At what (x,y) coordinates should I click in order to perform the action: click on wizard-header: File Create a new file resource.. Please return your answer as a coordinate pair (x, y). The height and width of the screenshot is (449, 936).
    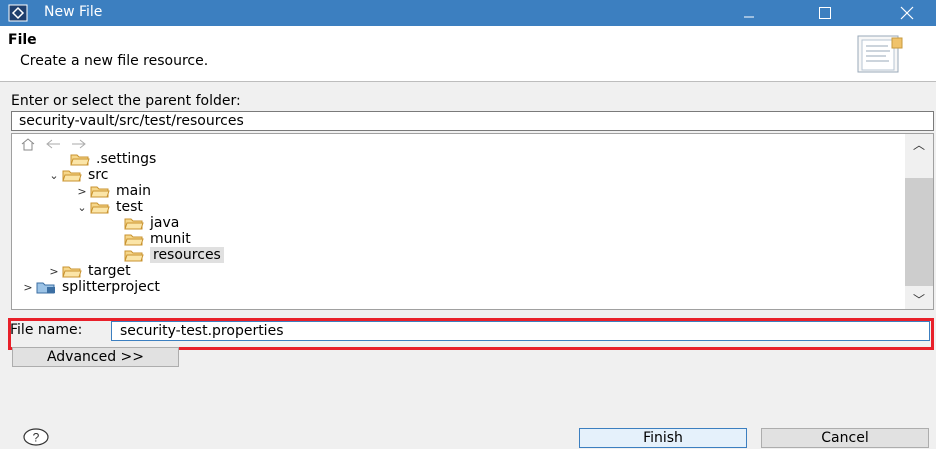
    Looking at the image, I should click on (468, 54).